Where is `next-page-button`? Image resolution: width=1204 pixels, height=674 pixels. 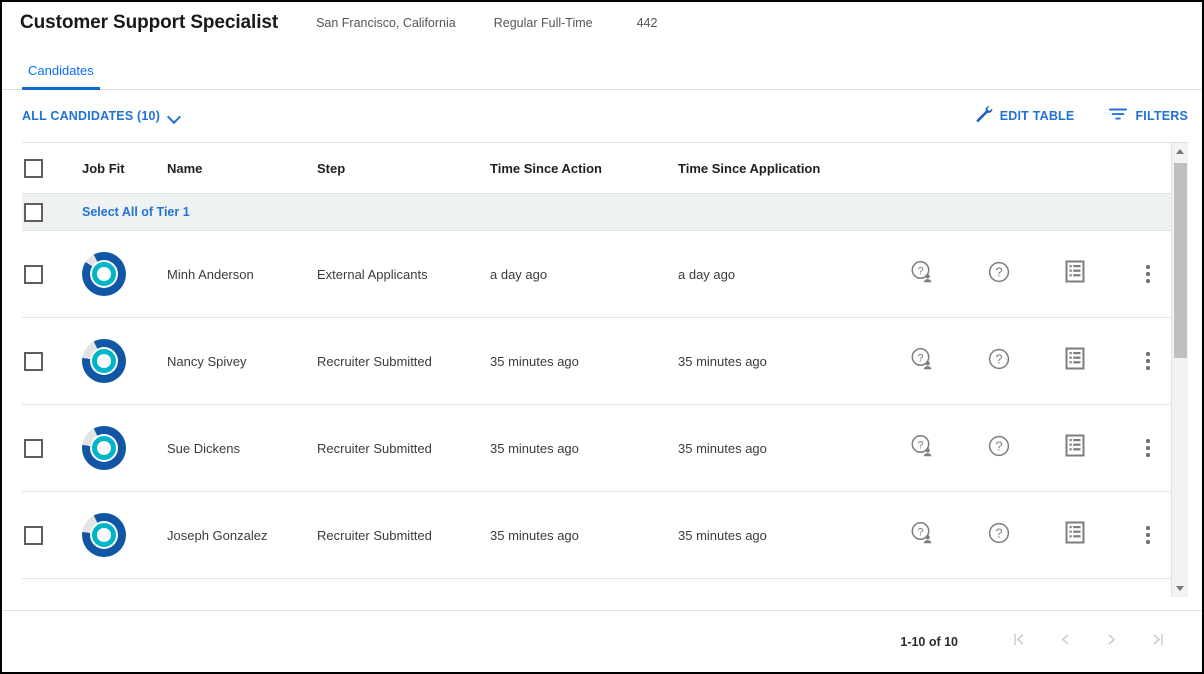 next-page-button is located at coordinates (1111, 642).